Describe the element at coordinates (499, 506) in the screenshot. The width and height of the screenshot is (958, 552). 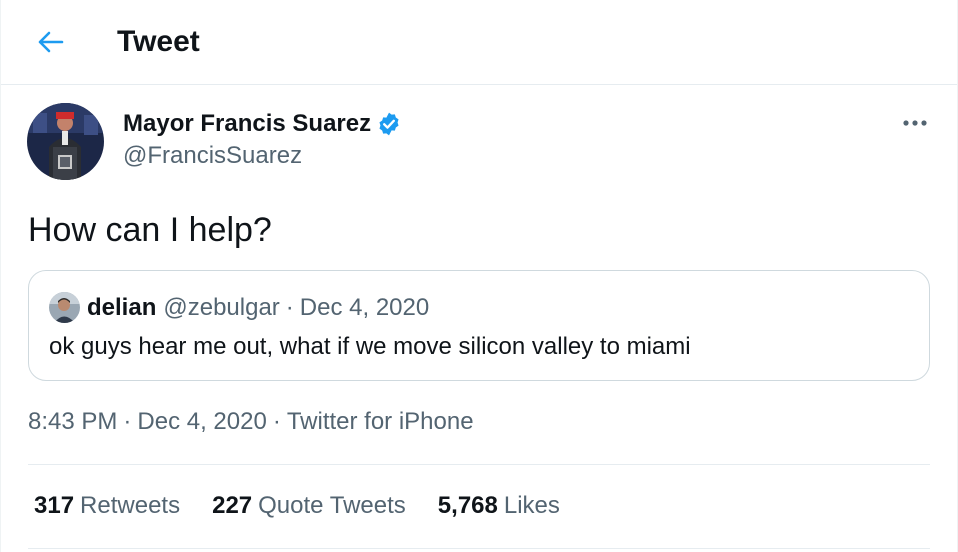
I see `likes-stat: 5,768 Likes` at that location.